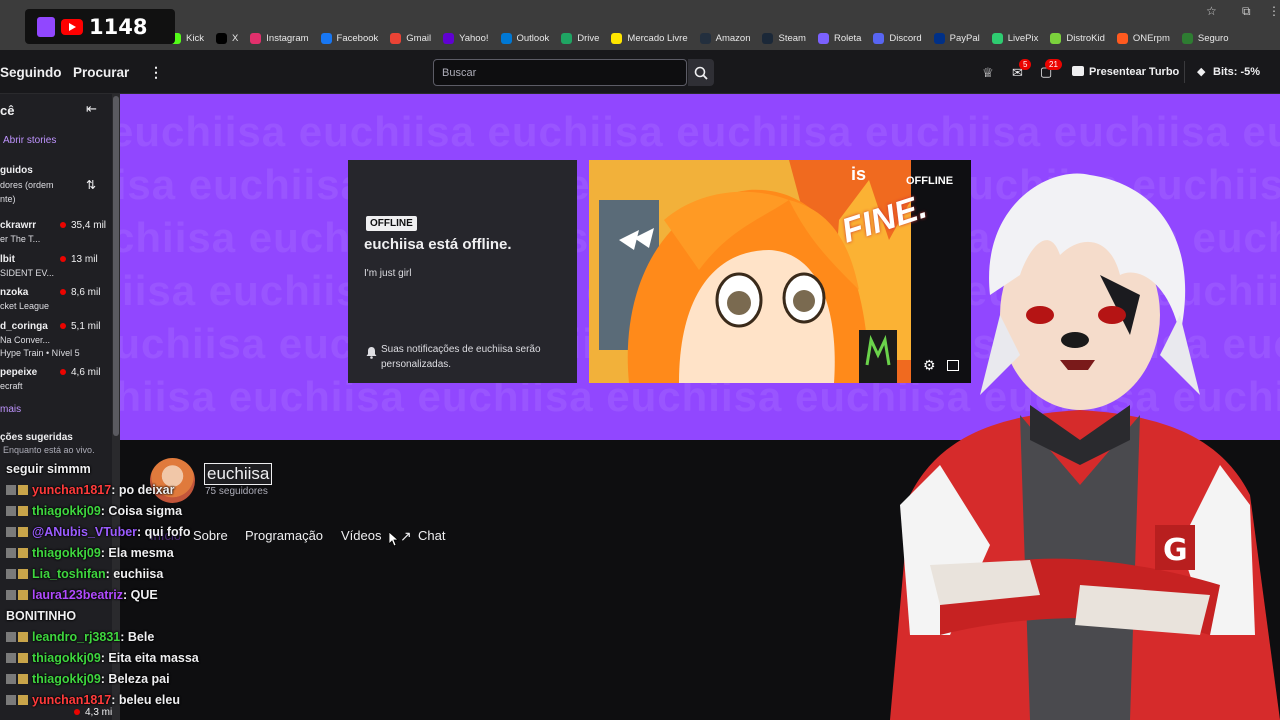  What do you see at coordinates (588, 38) in the screenshot?
I see `bookmark-label: Drive` at bounding box center [588, 38].